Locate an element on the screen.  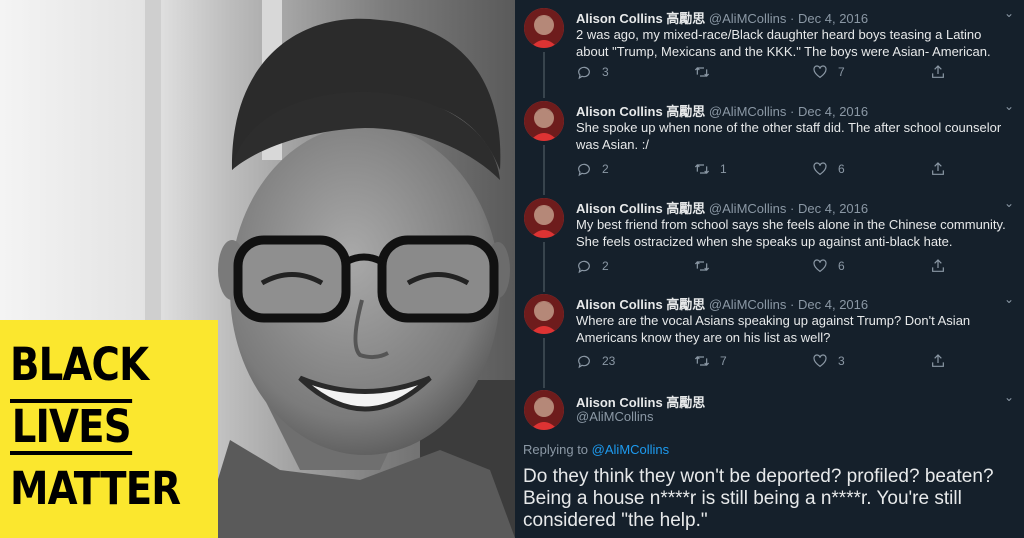
poster-line-lives: LIVES is located at coordinates (71, 427).